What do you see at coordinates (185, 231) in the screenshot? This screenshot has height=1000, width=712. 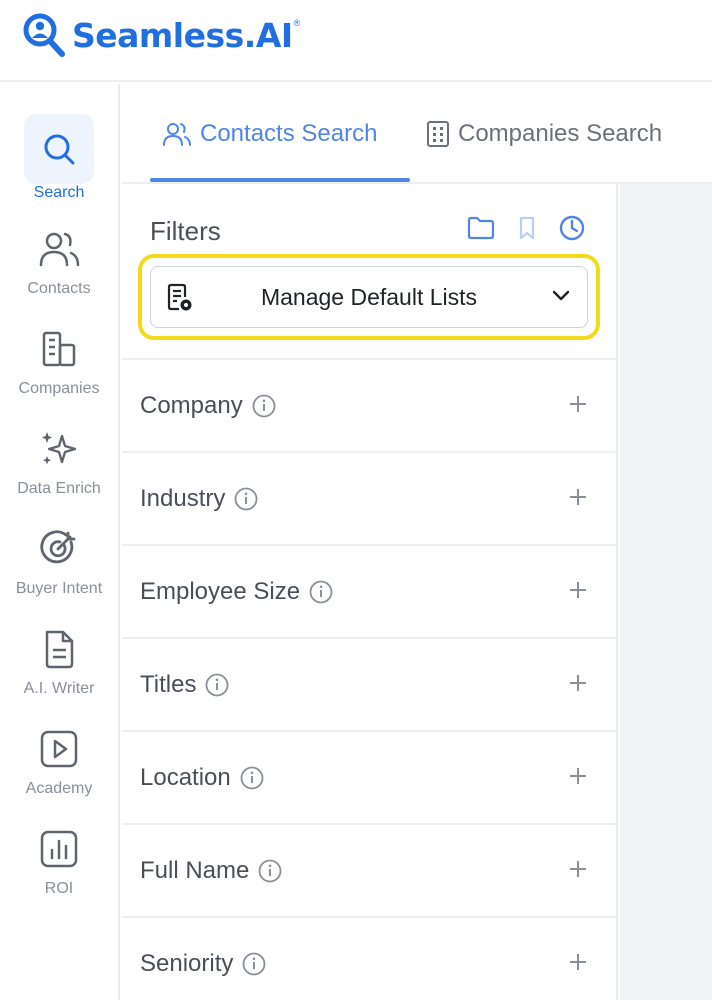 I see `filters-title: Filters` at bounding box center [185, 231].